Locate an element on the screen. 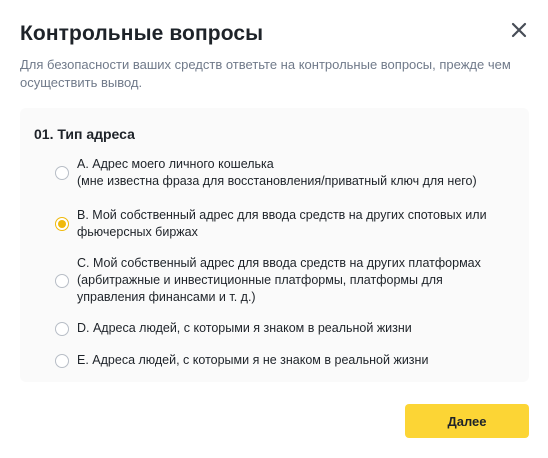 This screenshot has height=458, width=548. question-label: 01. Тип адреса is located at coordinates (84, 134).